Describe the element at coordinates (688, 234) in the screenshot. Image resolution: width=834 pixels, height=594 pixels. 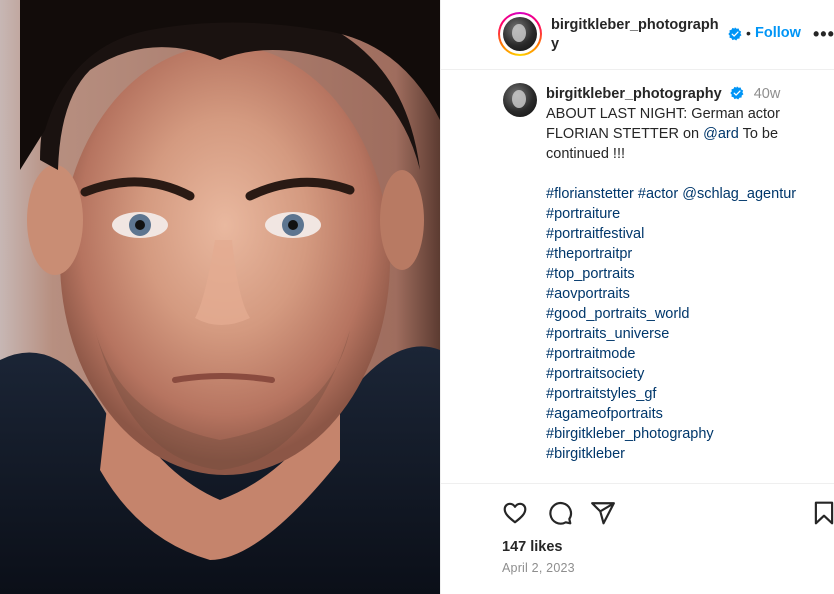
I see `hashtag-link: #portraitfestival` at that location.